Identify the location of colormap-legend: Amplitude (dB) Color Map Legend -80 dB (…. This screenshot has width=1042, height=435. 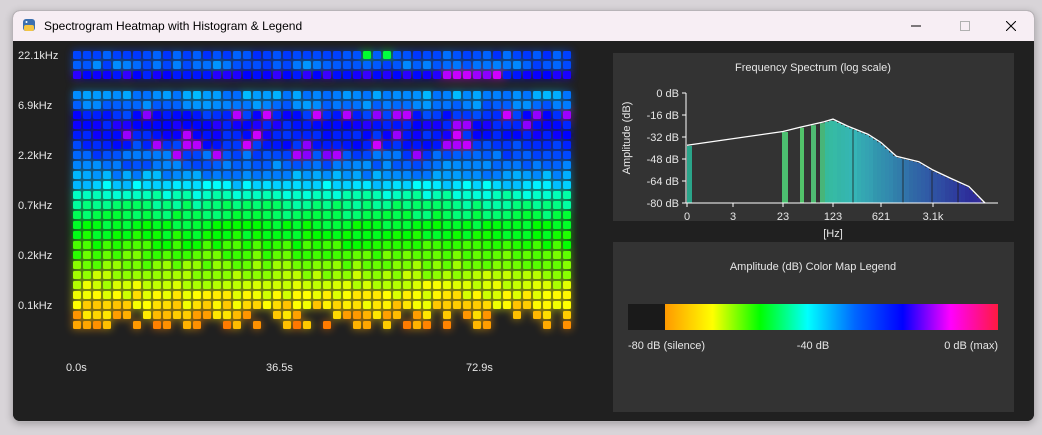
(813, 306).